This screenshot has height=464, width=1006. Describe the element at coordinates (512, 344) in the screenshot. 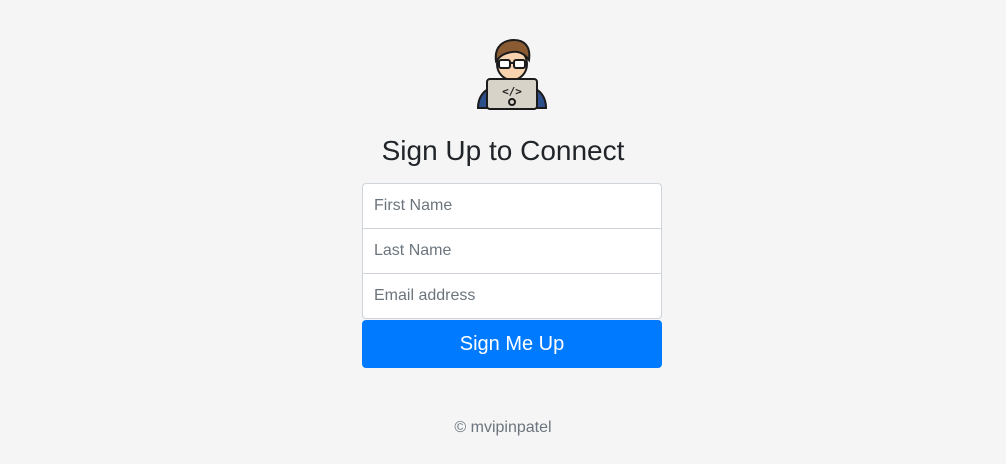

I see `sign-up-button: Sign Me Up` at that location.